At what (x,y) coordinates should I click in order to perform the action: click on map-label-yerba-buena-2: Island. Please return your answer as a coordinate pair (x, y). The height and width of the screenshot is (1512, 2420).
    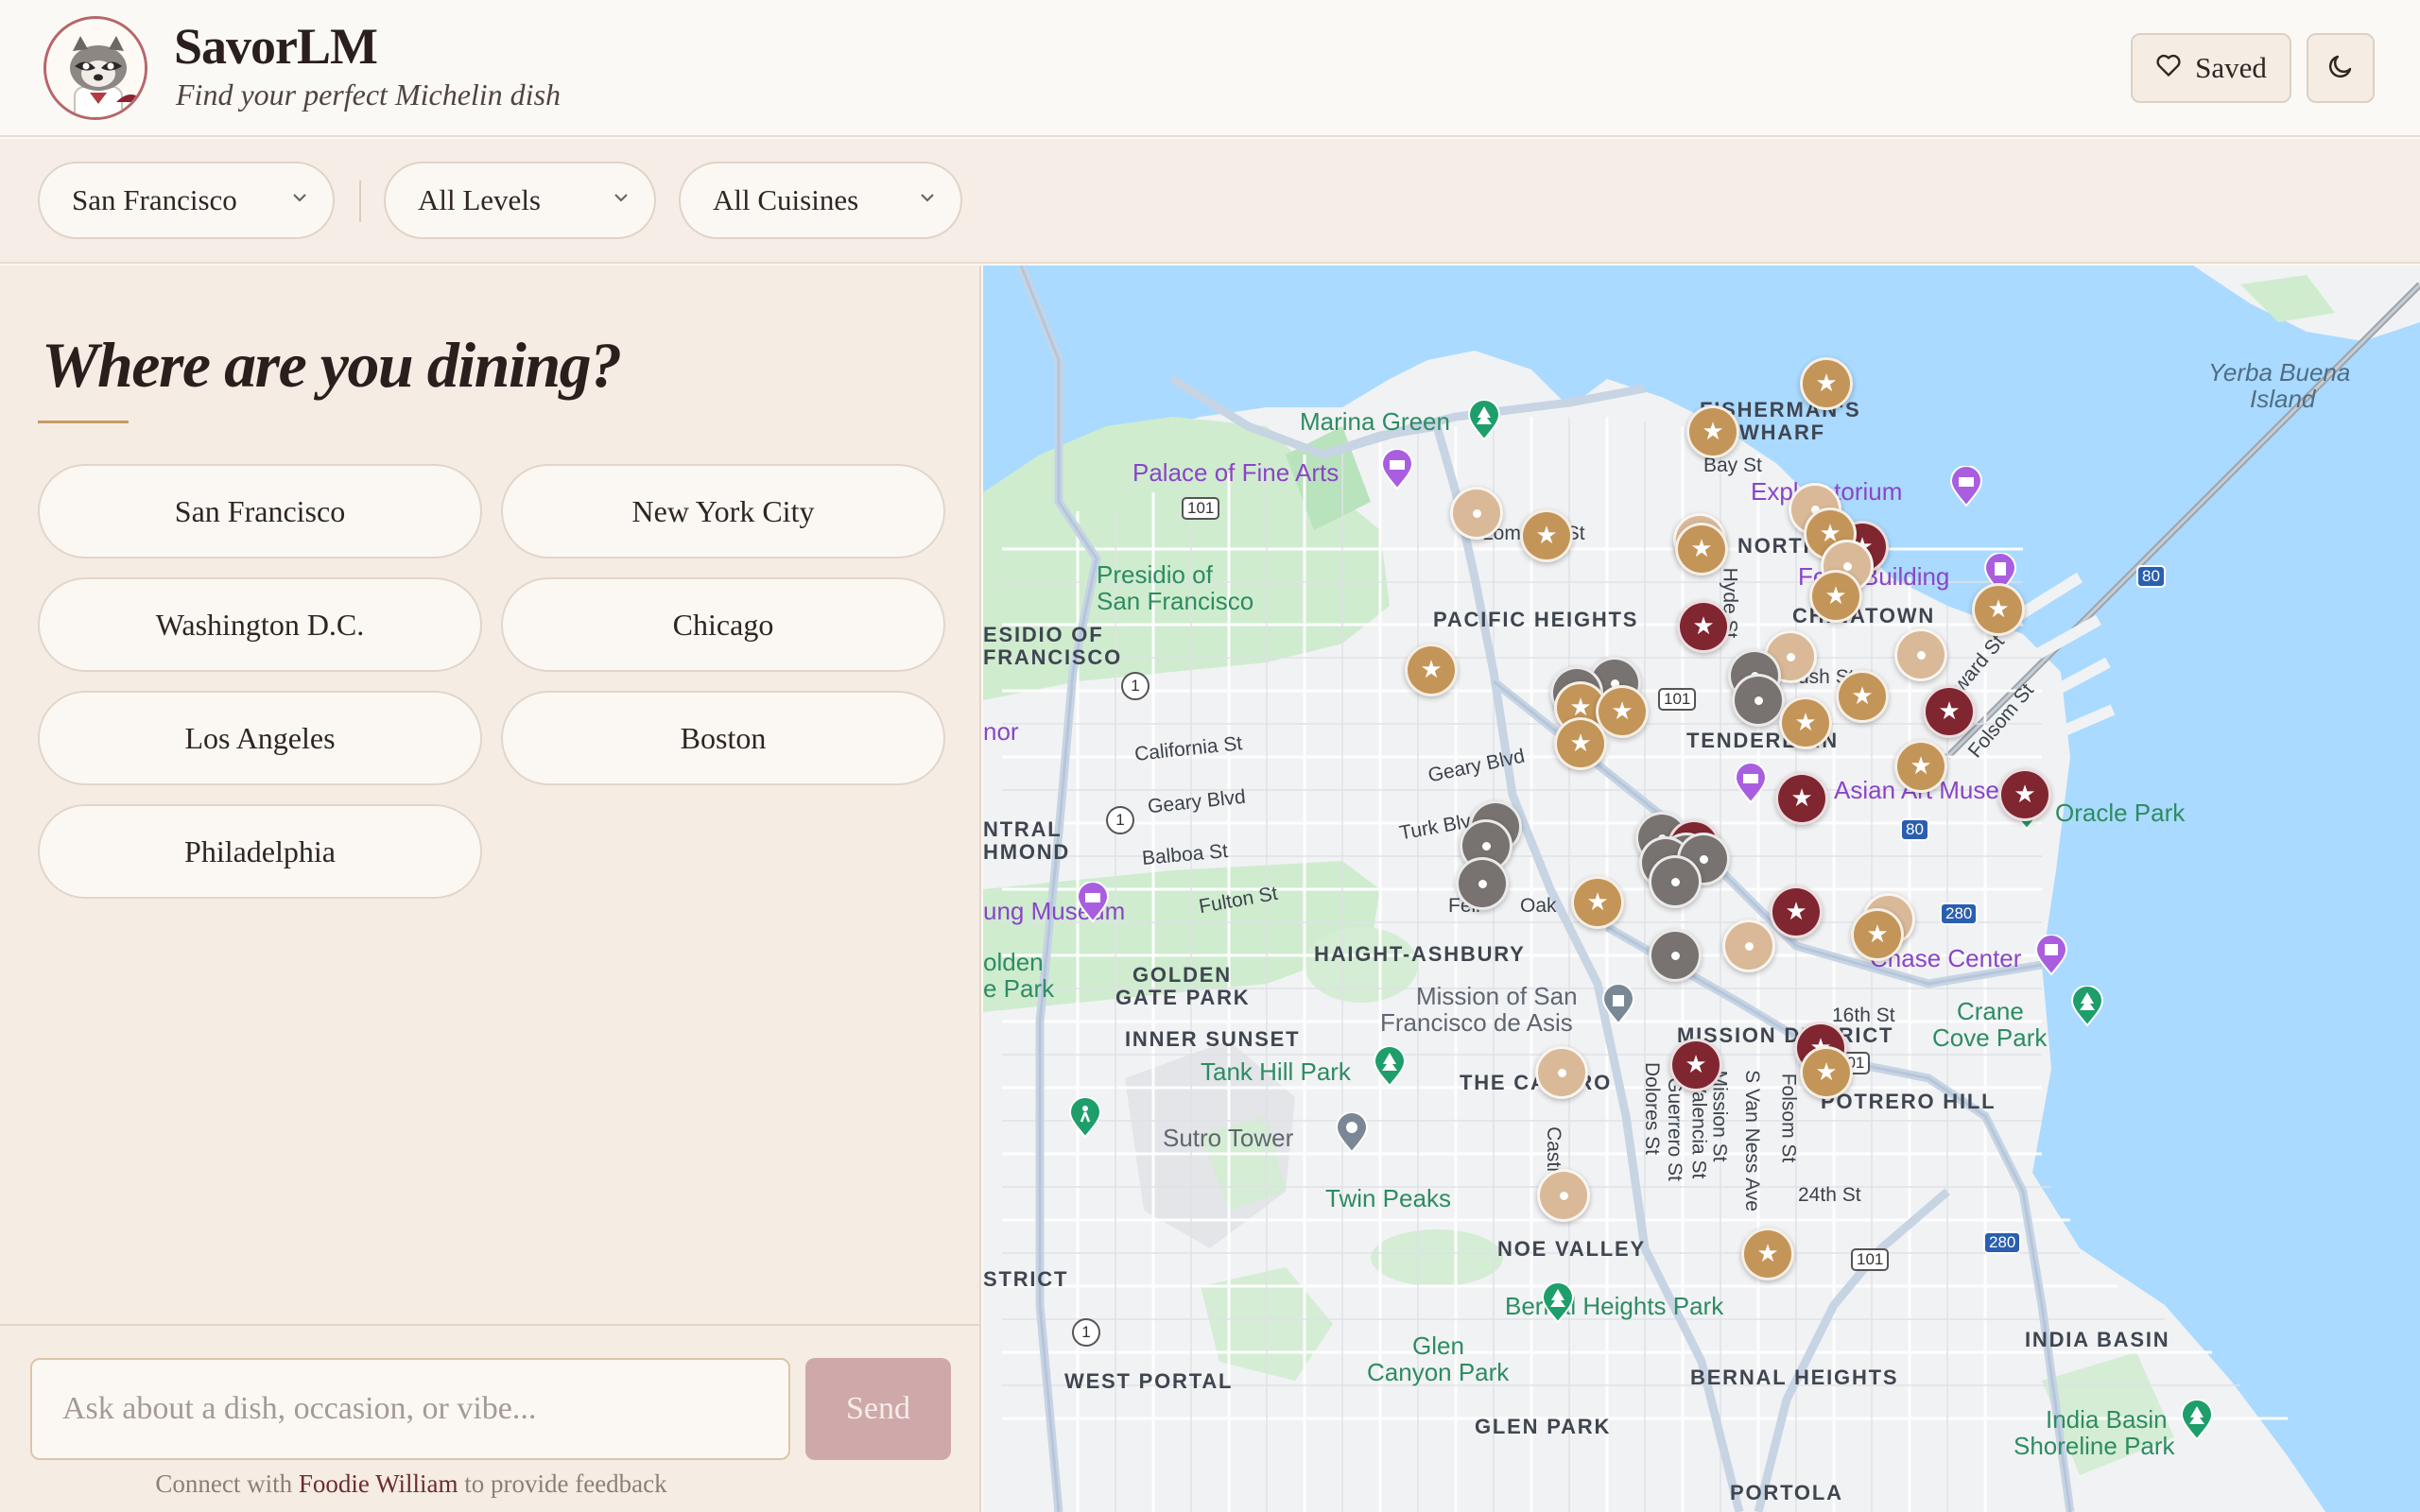
    Looking at the image, I should click on (2283, 399).